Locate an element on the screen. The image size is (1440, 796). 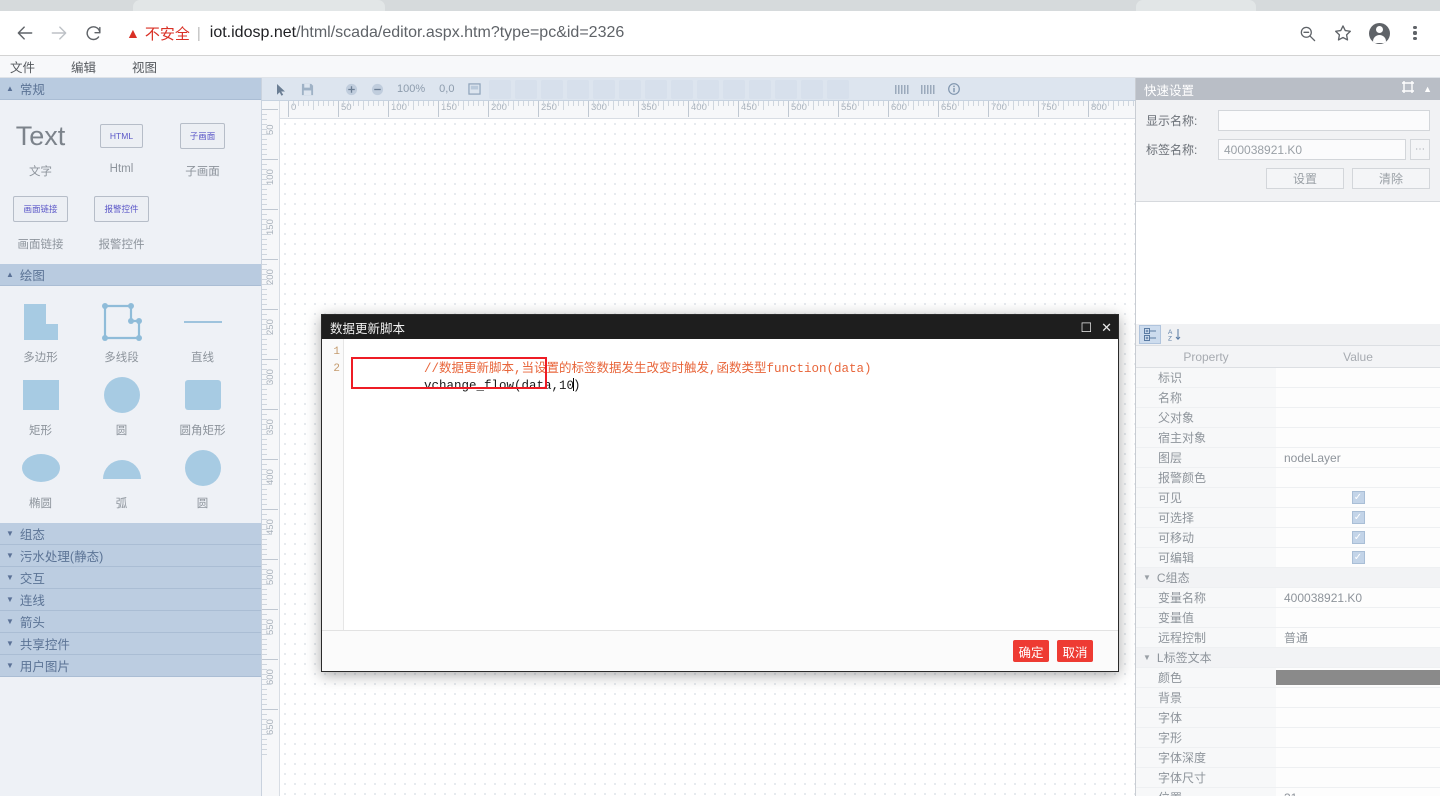
palette-item-circle2: 圆 is located at coordinates (202, 476).